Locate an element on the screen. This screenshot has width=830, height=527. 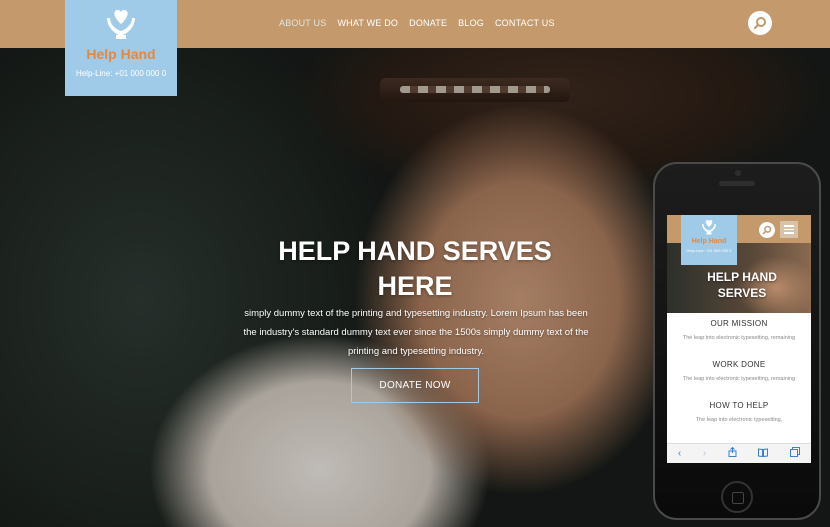
nav-item-what-we-do: WHAT WE DO is located at coordinates (367, 23).